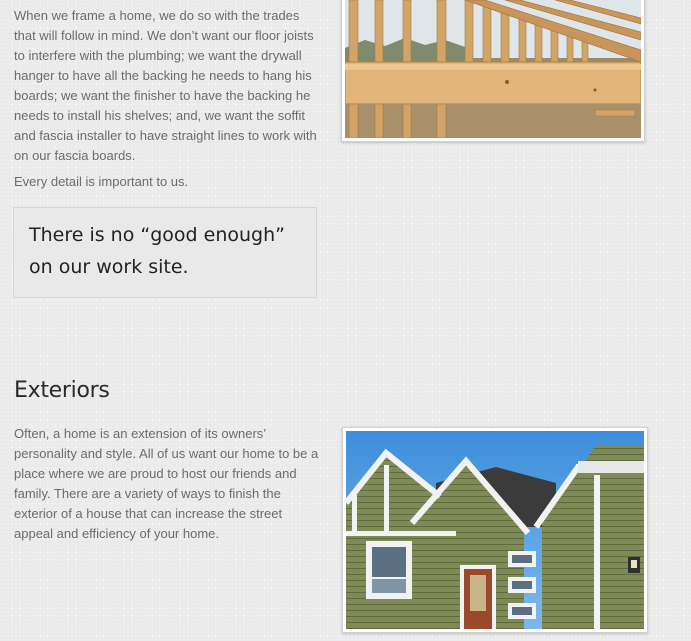 The height and width of the screenshot is (641, 691). I want to click on wood-framing-image, so click(493, 69).